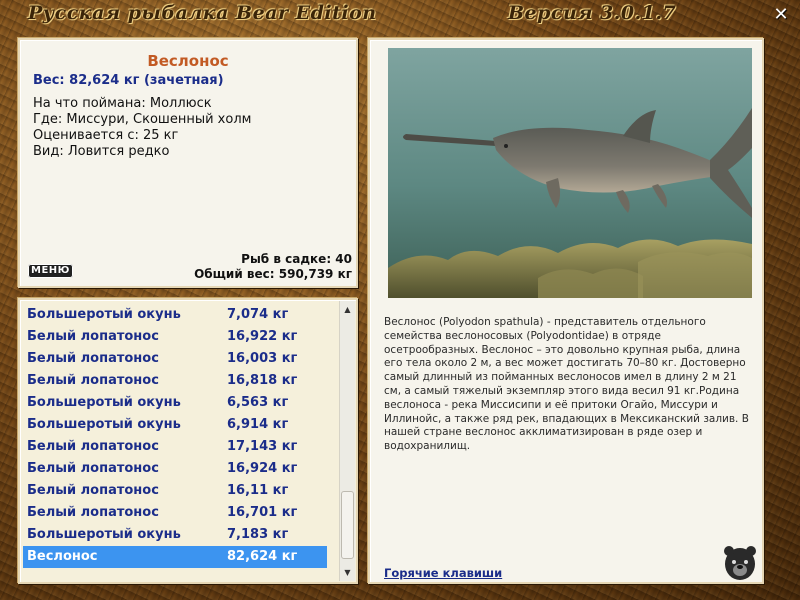  Describe the element at coordinates (258, 490) in the screenshot. I see `list-item-weight: 16,11 кг` at that location.